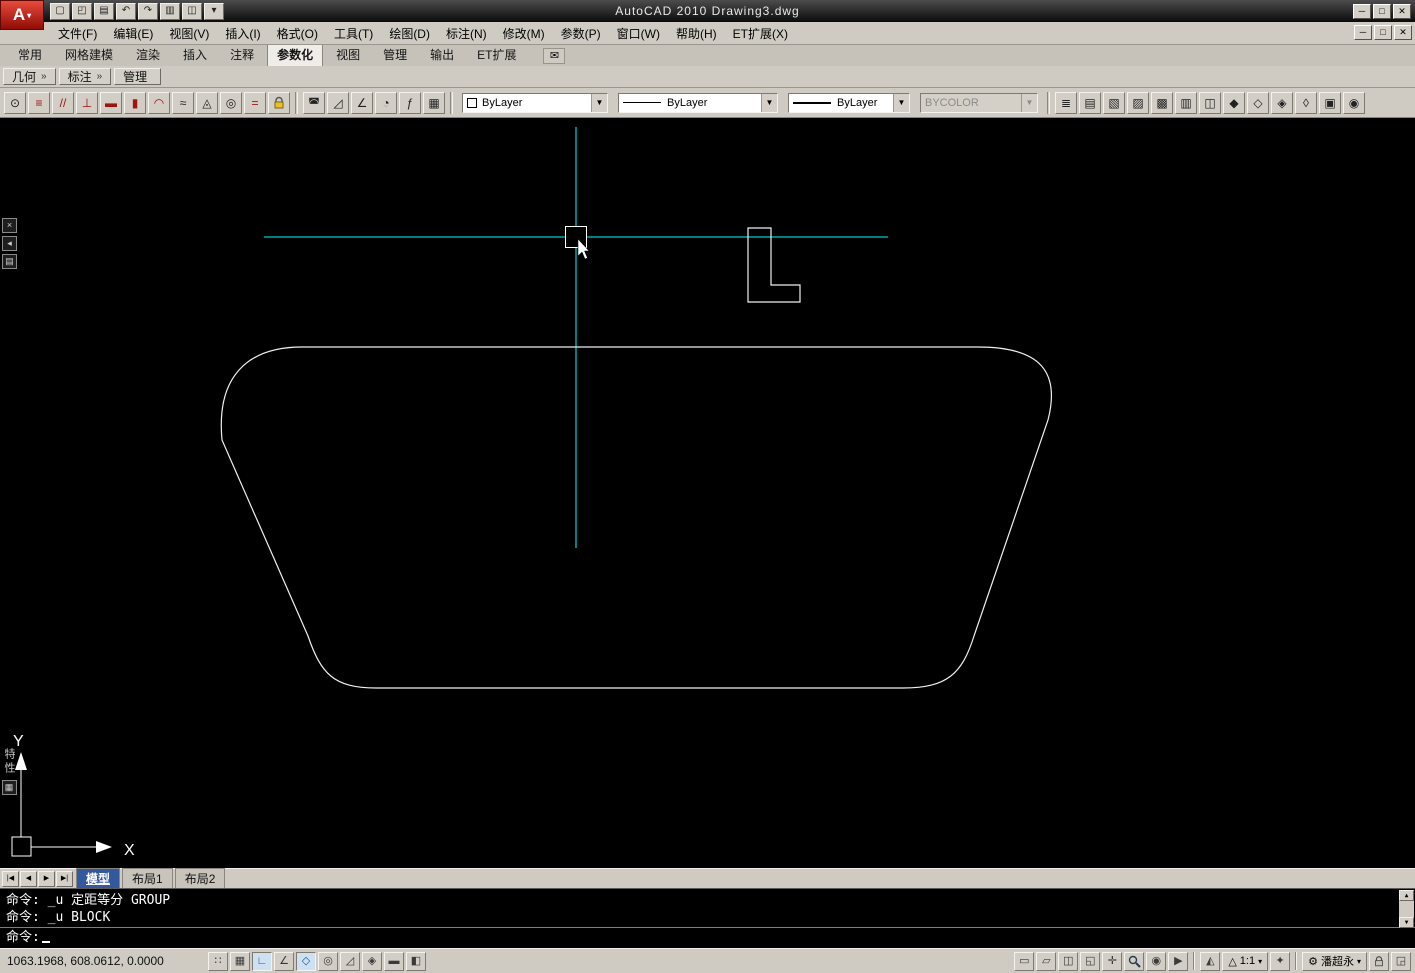 This screenshot has height=973, width=1415. I want to click on parameters-manager-icon: ƒ, so click(410, 102).